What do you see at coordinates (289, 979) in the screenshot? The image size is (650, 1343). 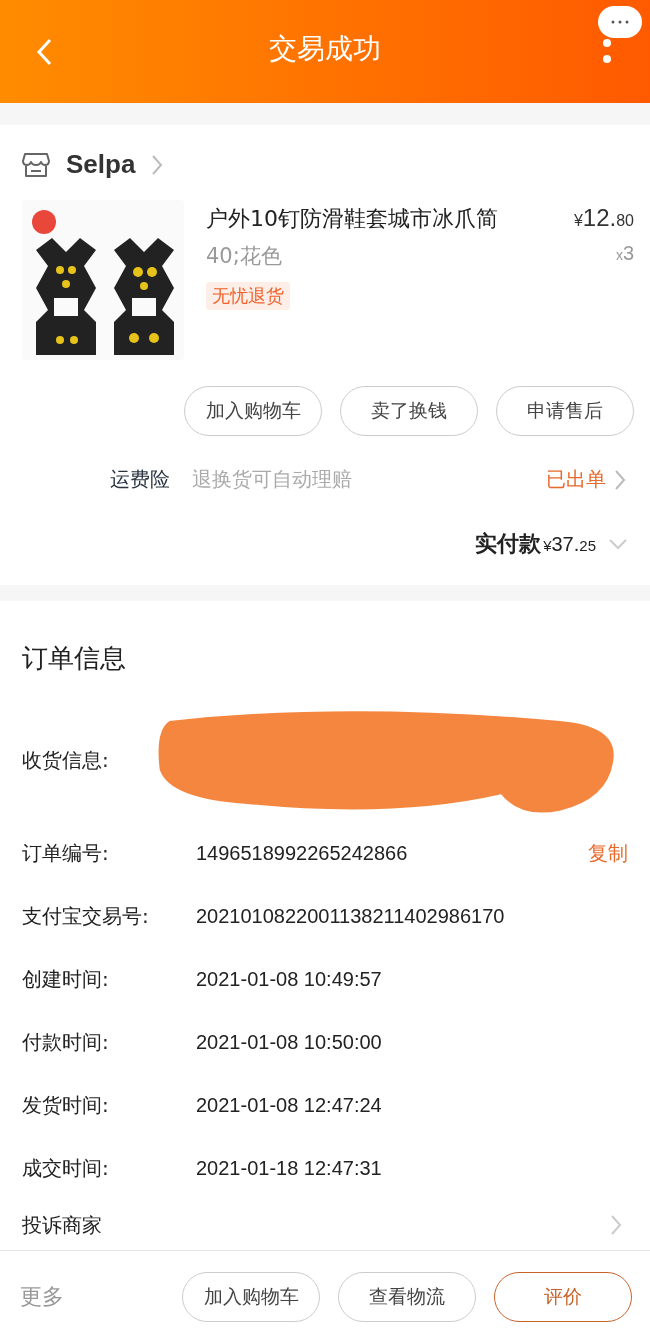 I see `field-value: 2021-01-08 10:49:57` at bounding box center [289, 979].